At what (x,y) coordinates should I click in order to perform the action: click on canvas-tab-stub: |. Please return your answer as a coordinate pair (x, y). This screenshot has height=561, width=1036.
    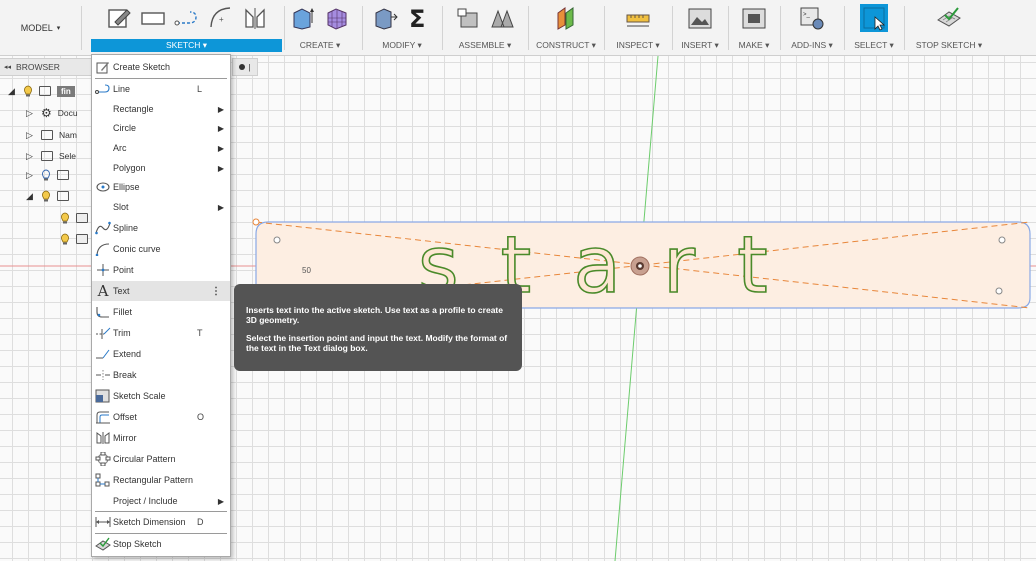
    Looking at the image, I should click on (245, 67).